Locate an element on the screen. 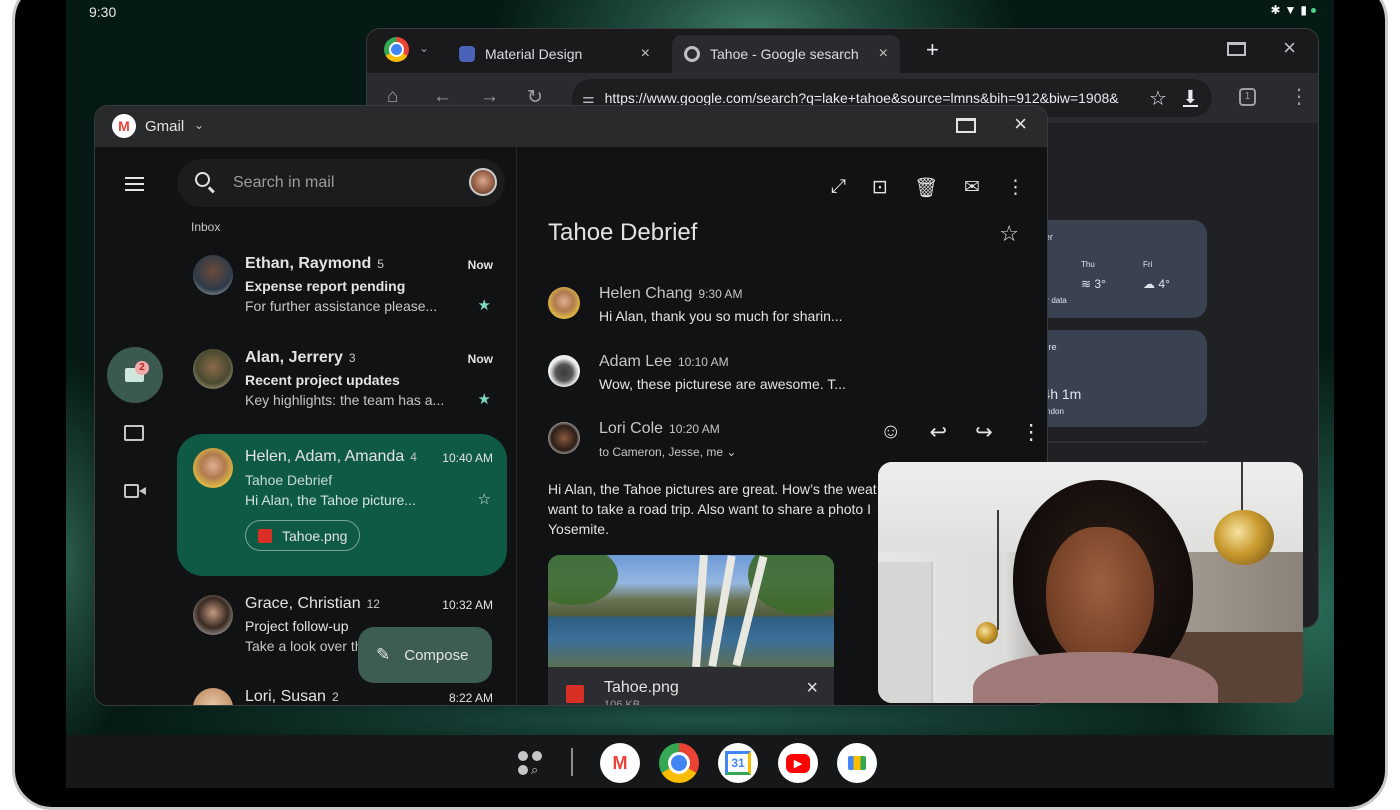  attachment-chip: Tahoe.png is located at coordinates (303, 535).